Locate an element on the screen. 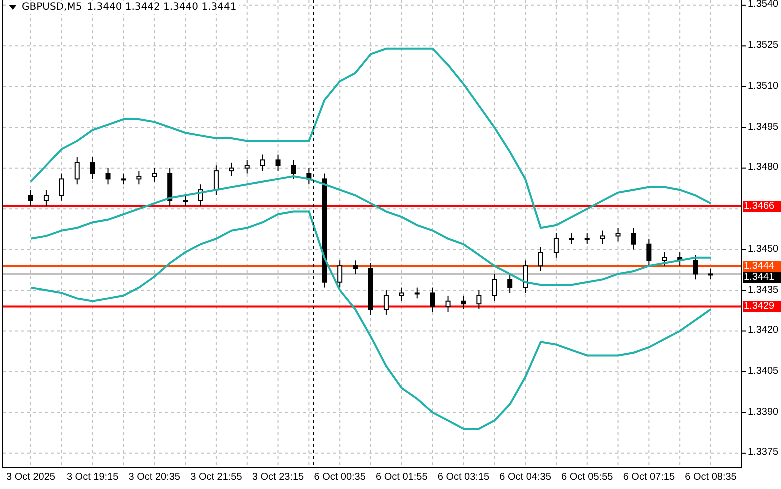  symbol-label: GBPUSD,M5 is located at coordinates (52, 7).